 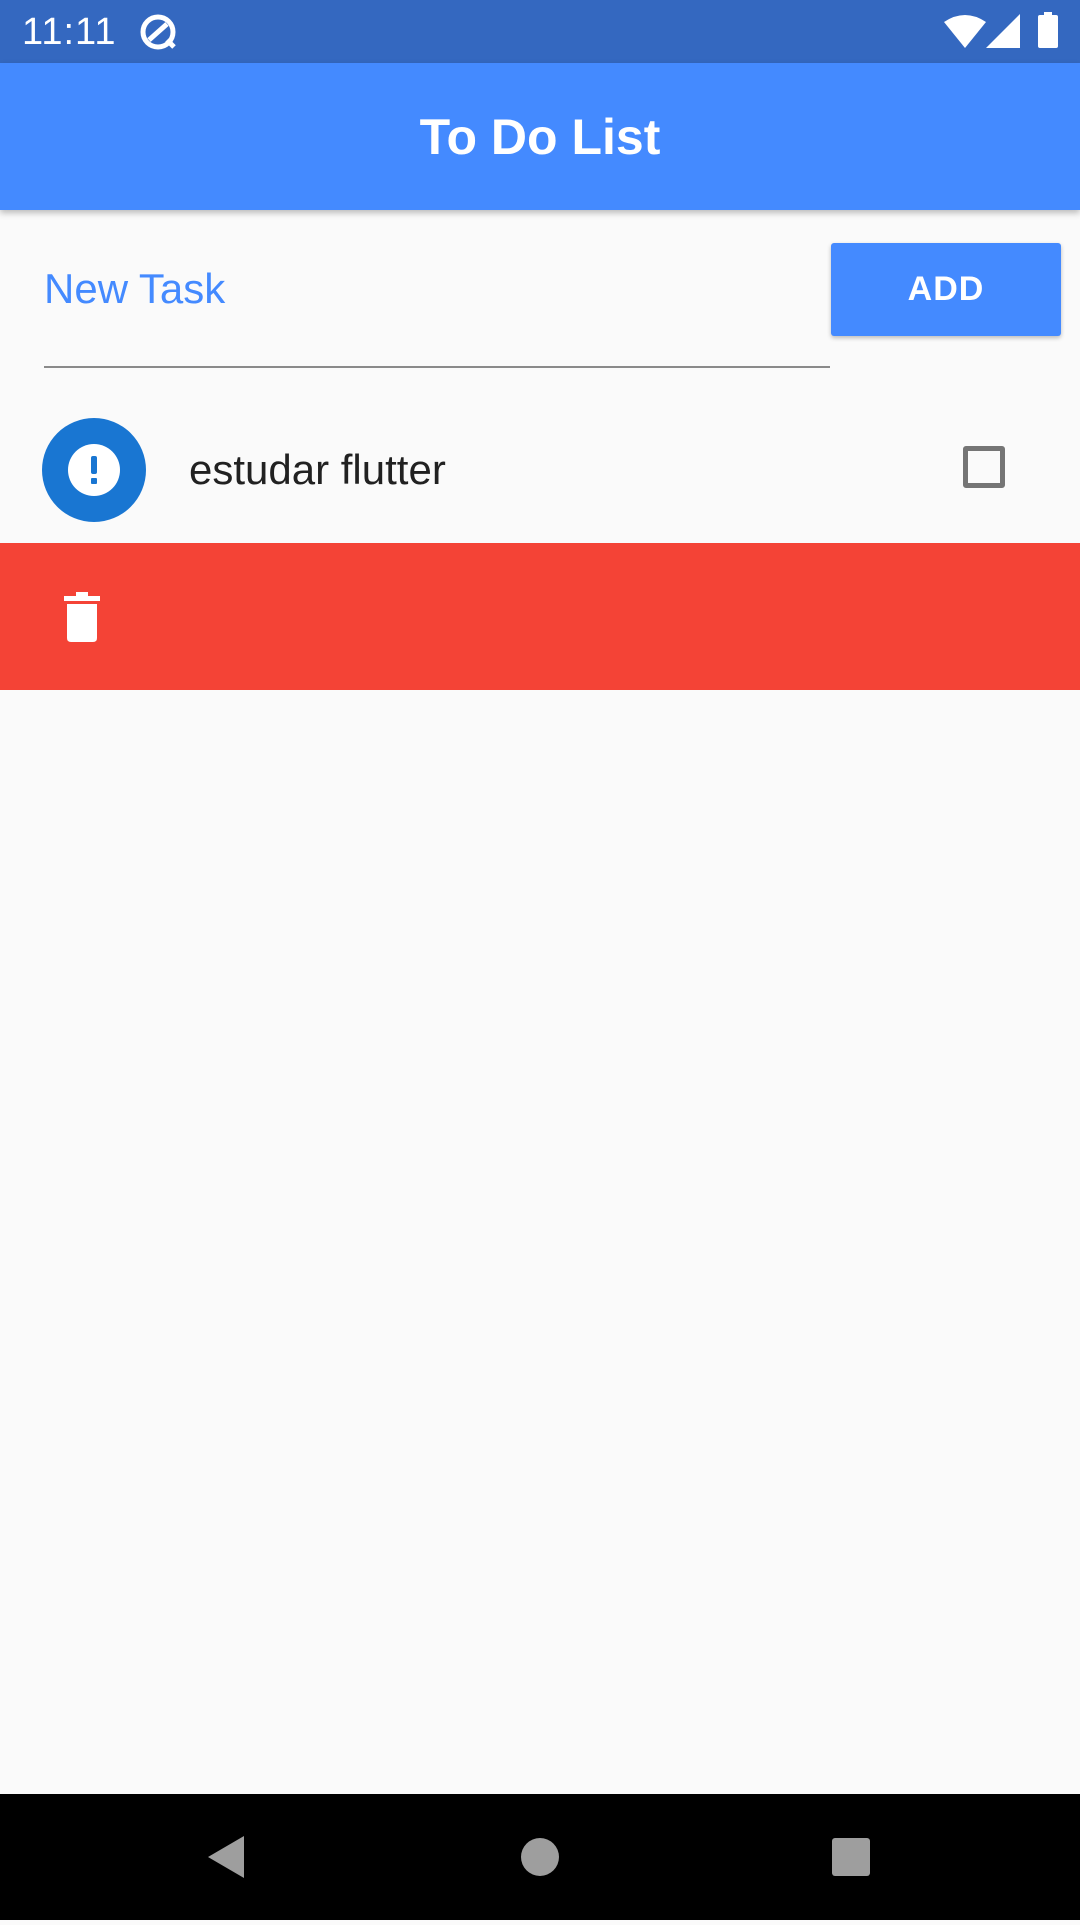 What do you see at coordinates (984, 467) in the screenshot?
I see `task-checkbox` at bounding box center [984, 467].